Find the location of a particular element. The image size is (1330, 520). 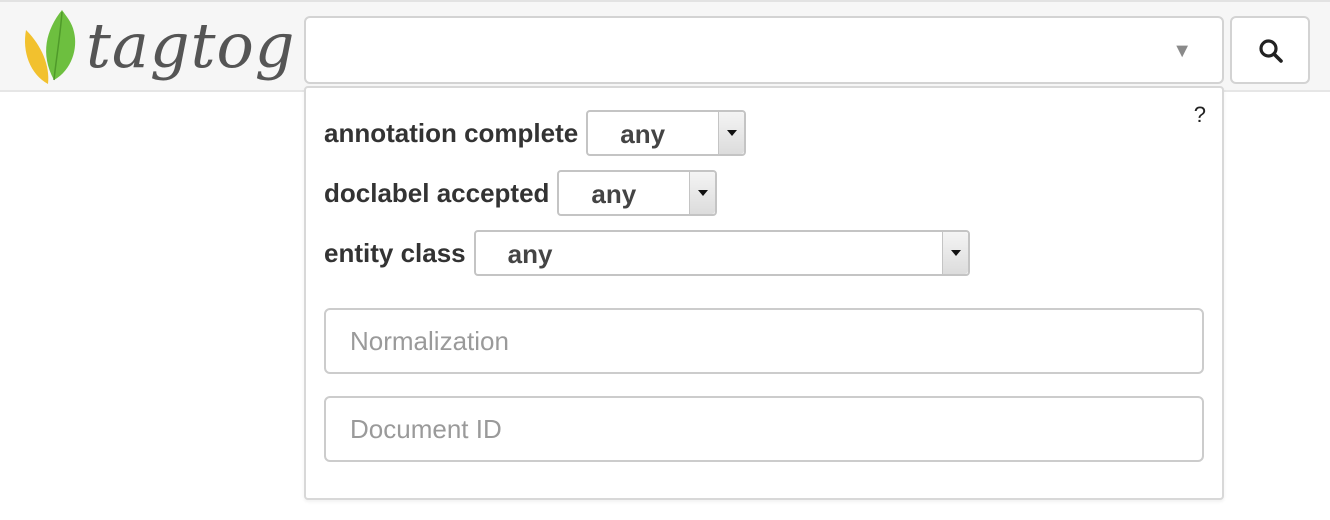

doclabel-accepted-label: doclabel accepted is located at coordinates (437, 192).